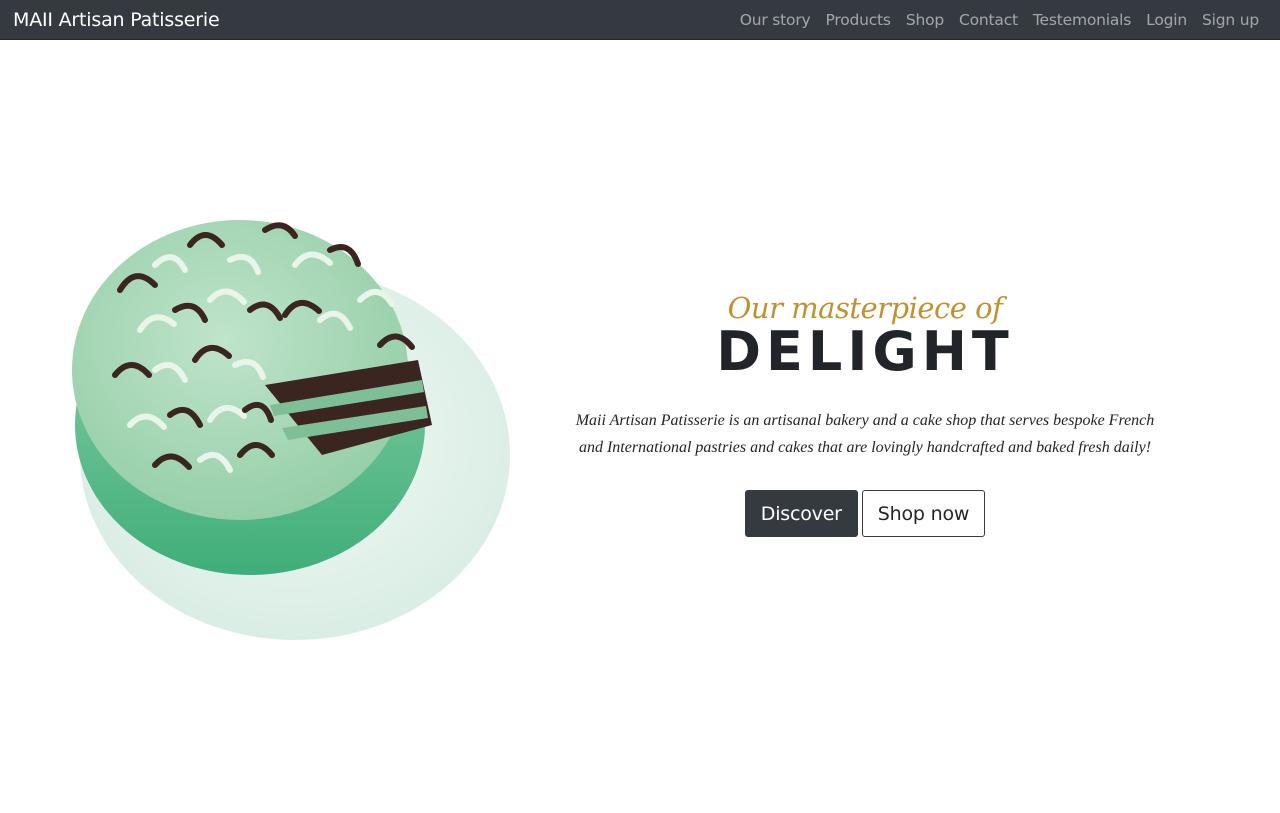 The width and height of the screenshot is (1280, 813). What do you see at coordinates (858, 20) in the screenshot?
I see `nav-link-products: Products` at bounding box center [858, 20].